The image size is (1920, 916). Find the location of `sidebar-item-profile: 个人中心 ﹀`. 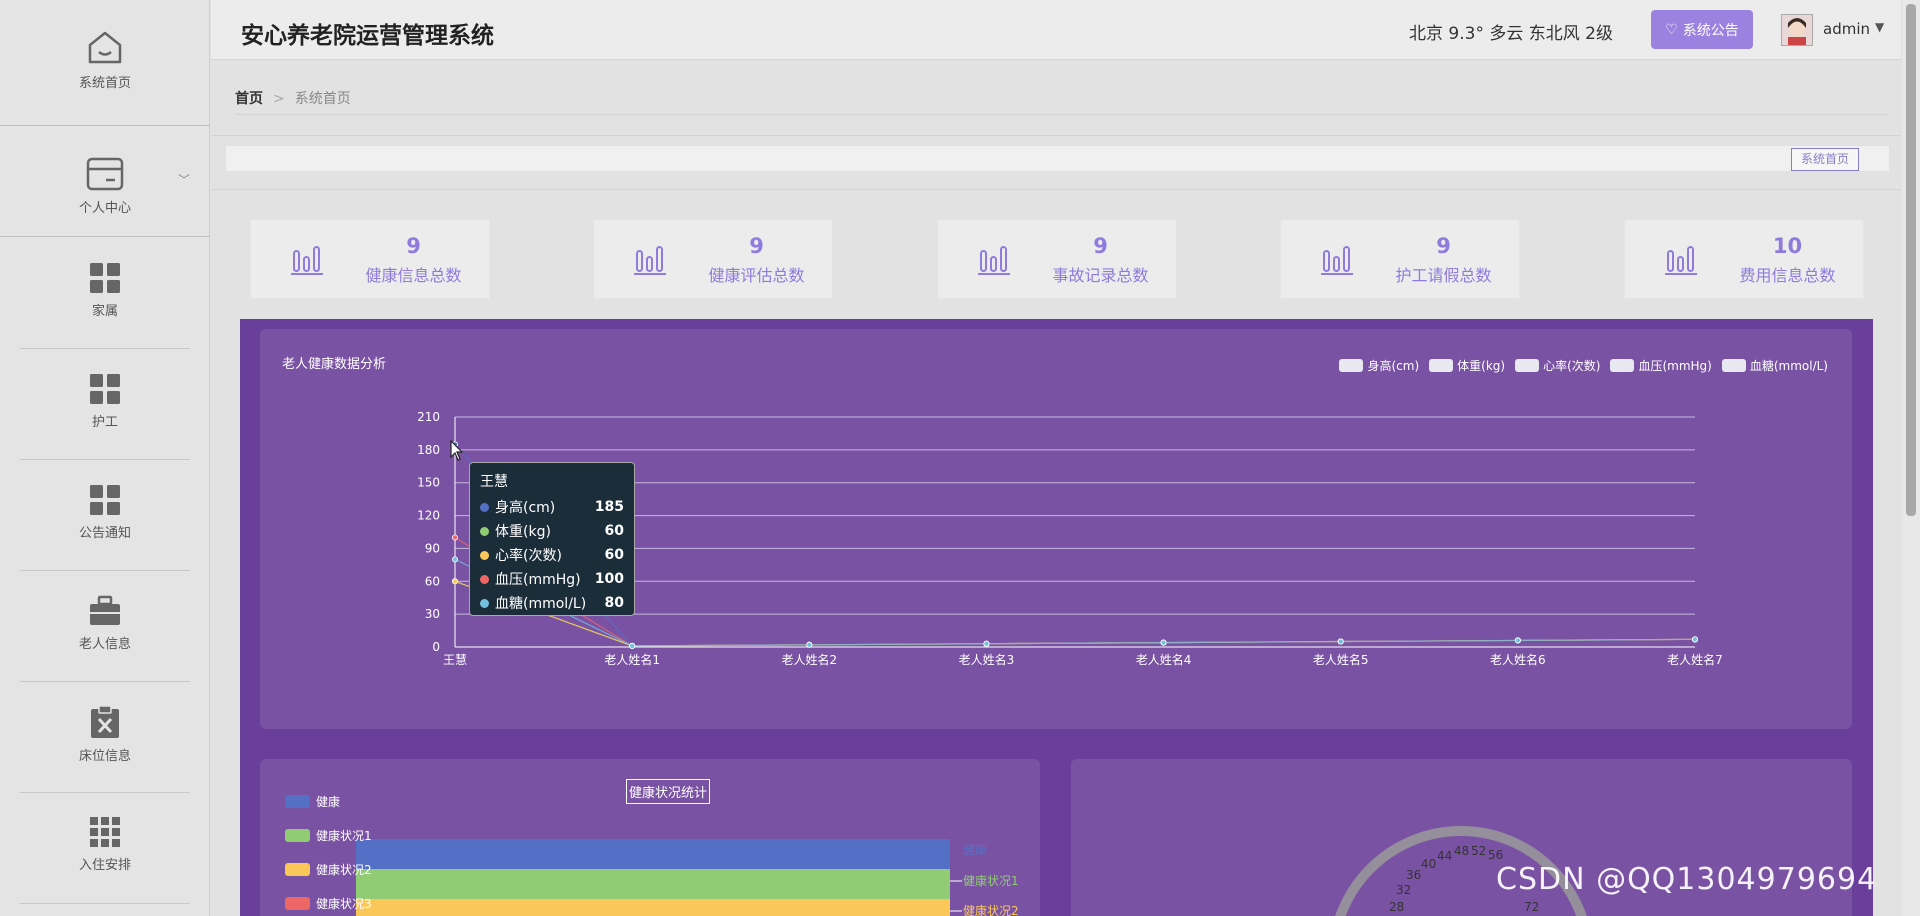

sidebar-item-profile: 个人中心 ﹀ is located at coordinates (105, 186).